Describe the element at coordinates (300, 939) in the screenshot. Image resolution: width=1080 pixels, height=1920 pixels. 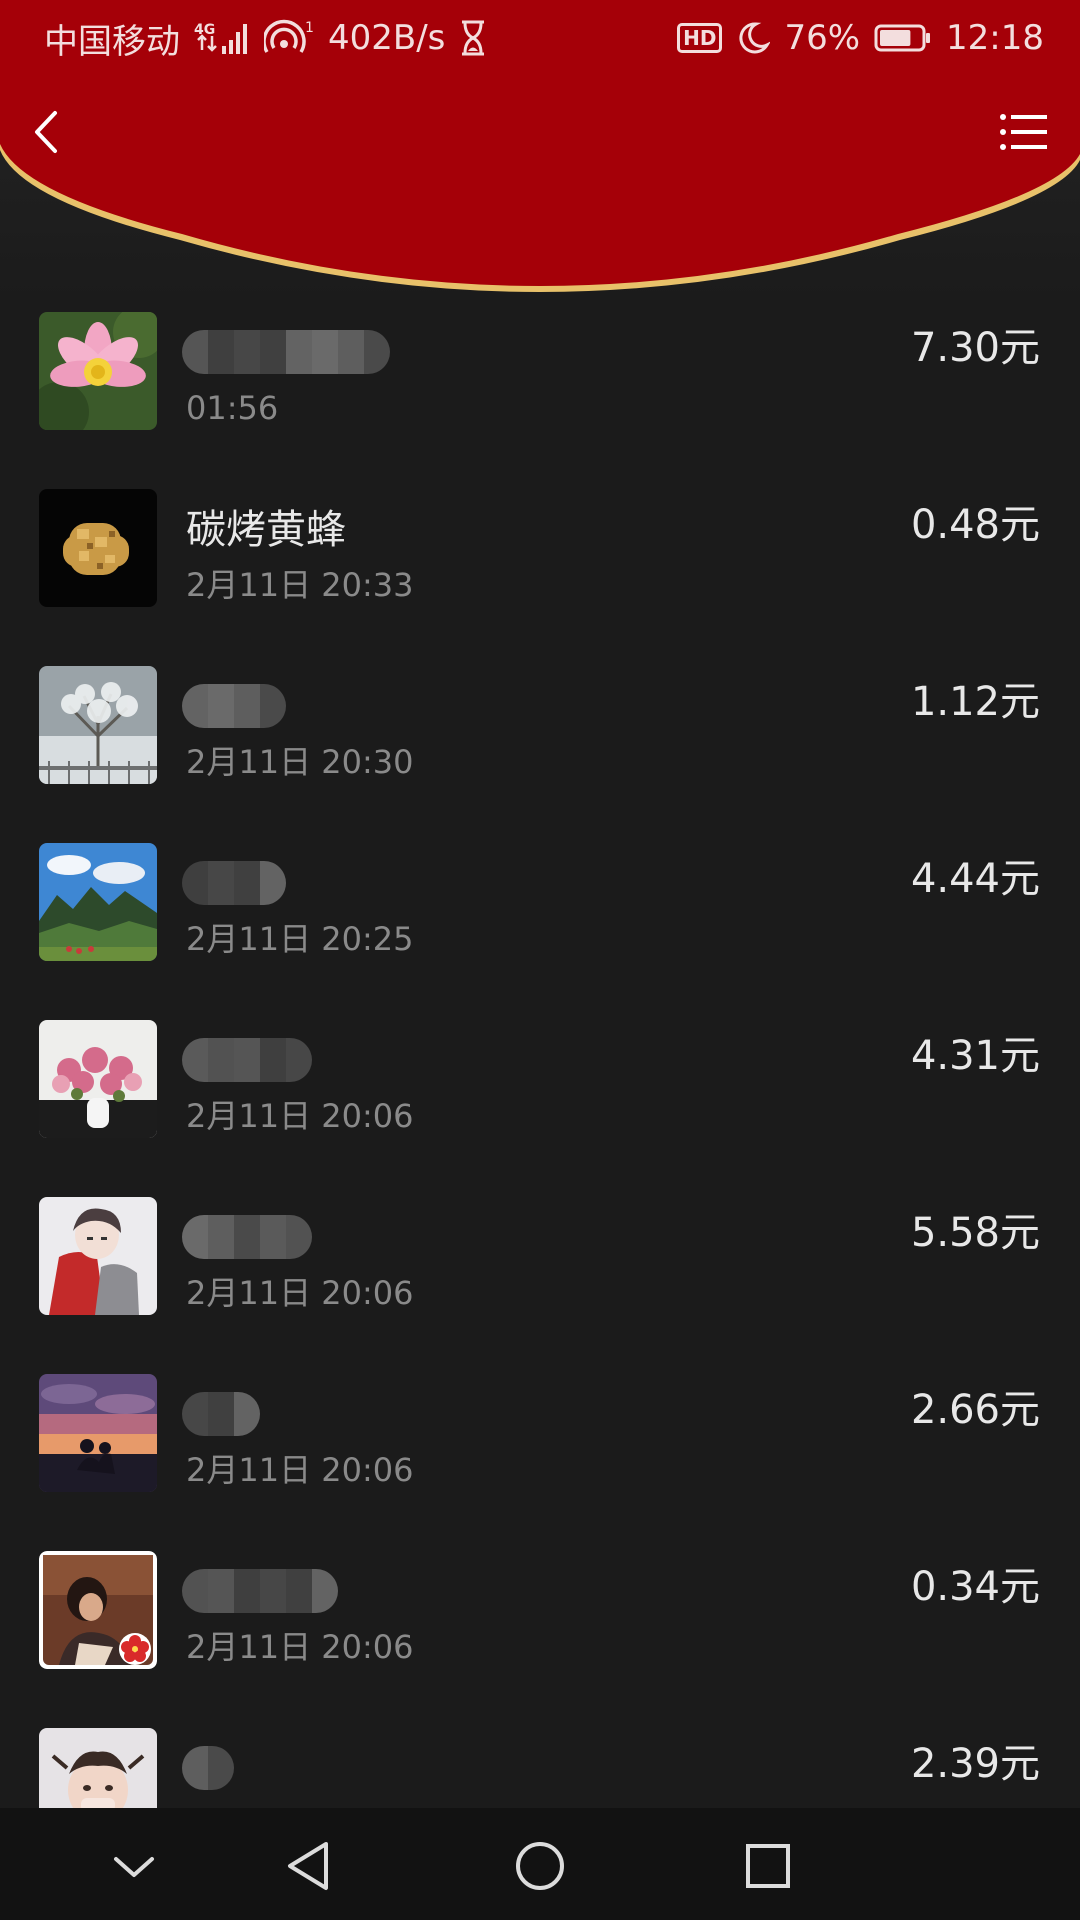
I see `record-time: 2月11日 20:25` at that location.